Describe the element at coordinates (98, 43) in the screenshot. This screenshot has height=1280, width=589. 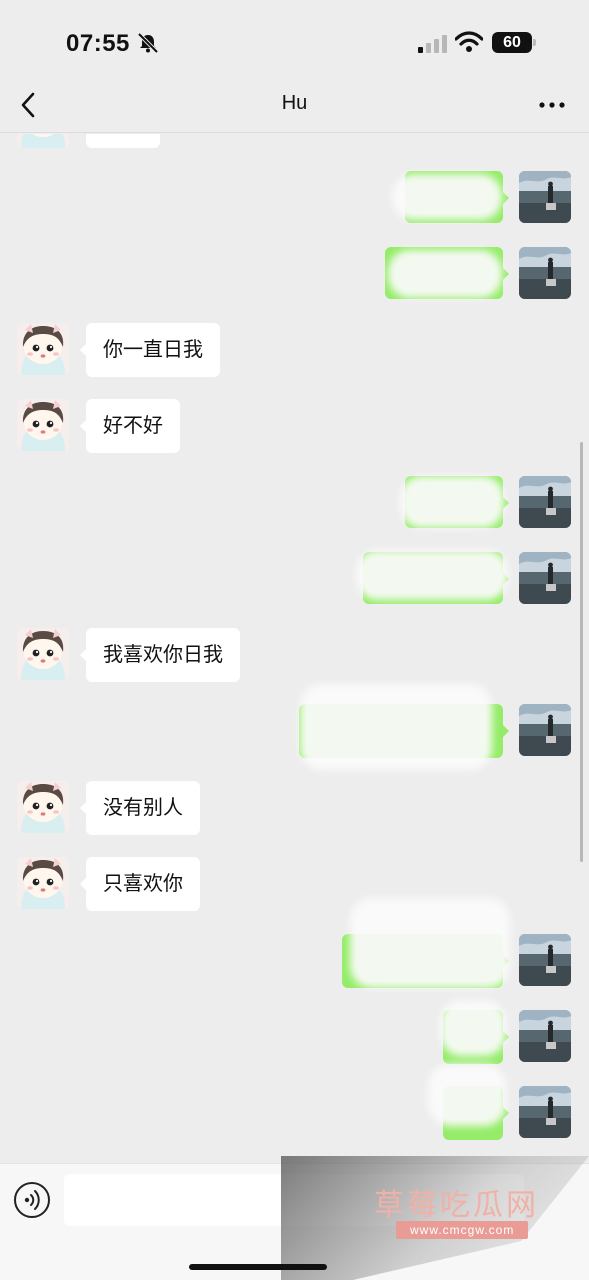
I see `status-time: 07:55` at that location.